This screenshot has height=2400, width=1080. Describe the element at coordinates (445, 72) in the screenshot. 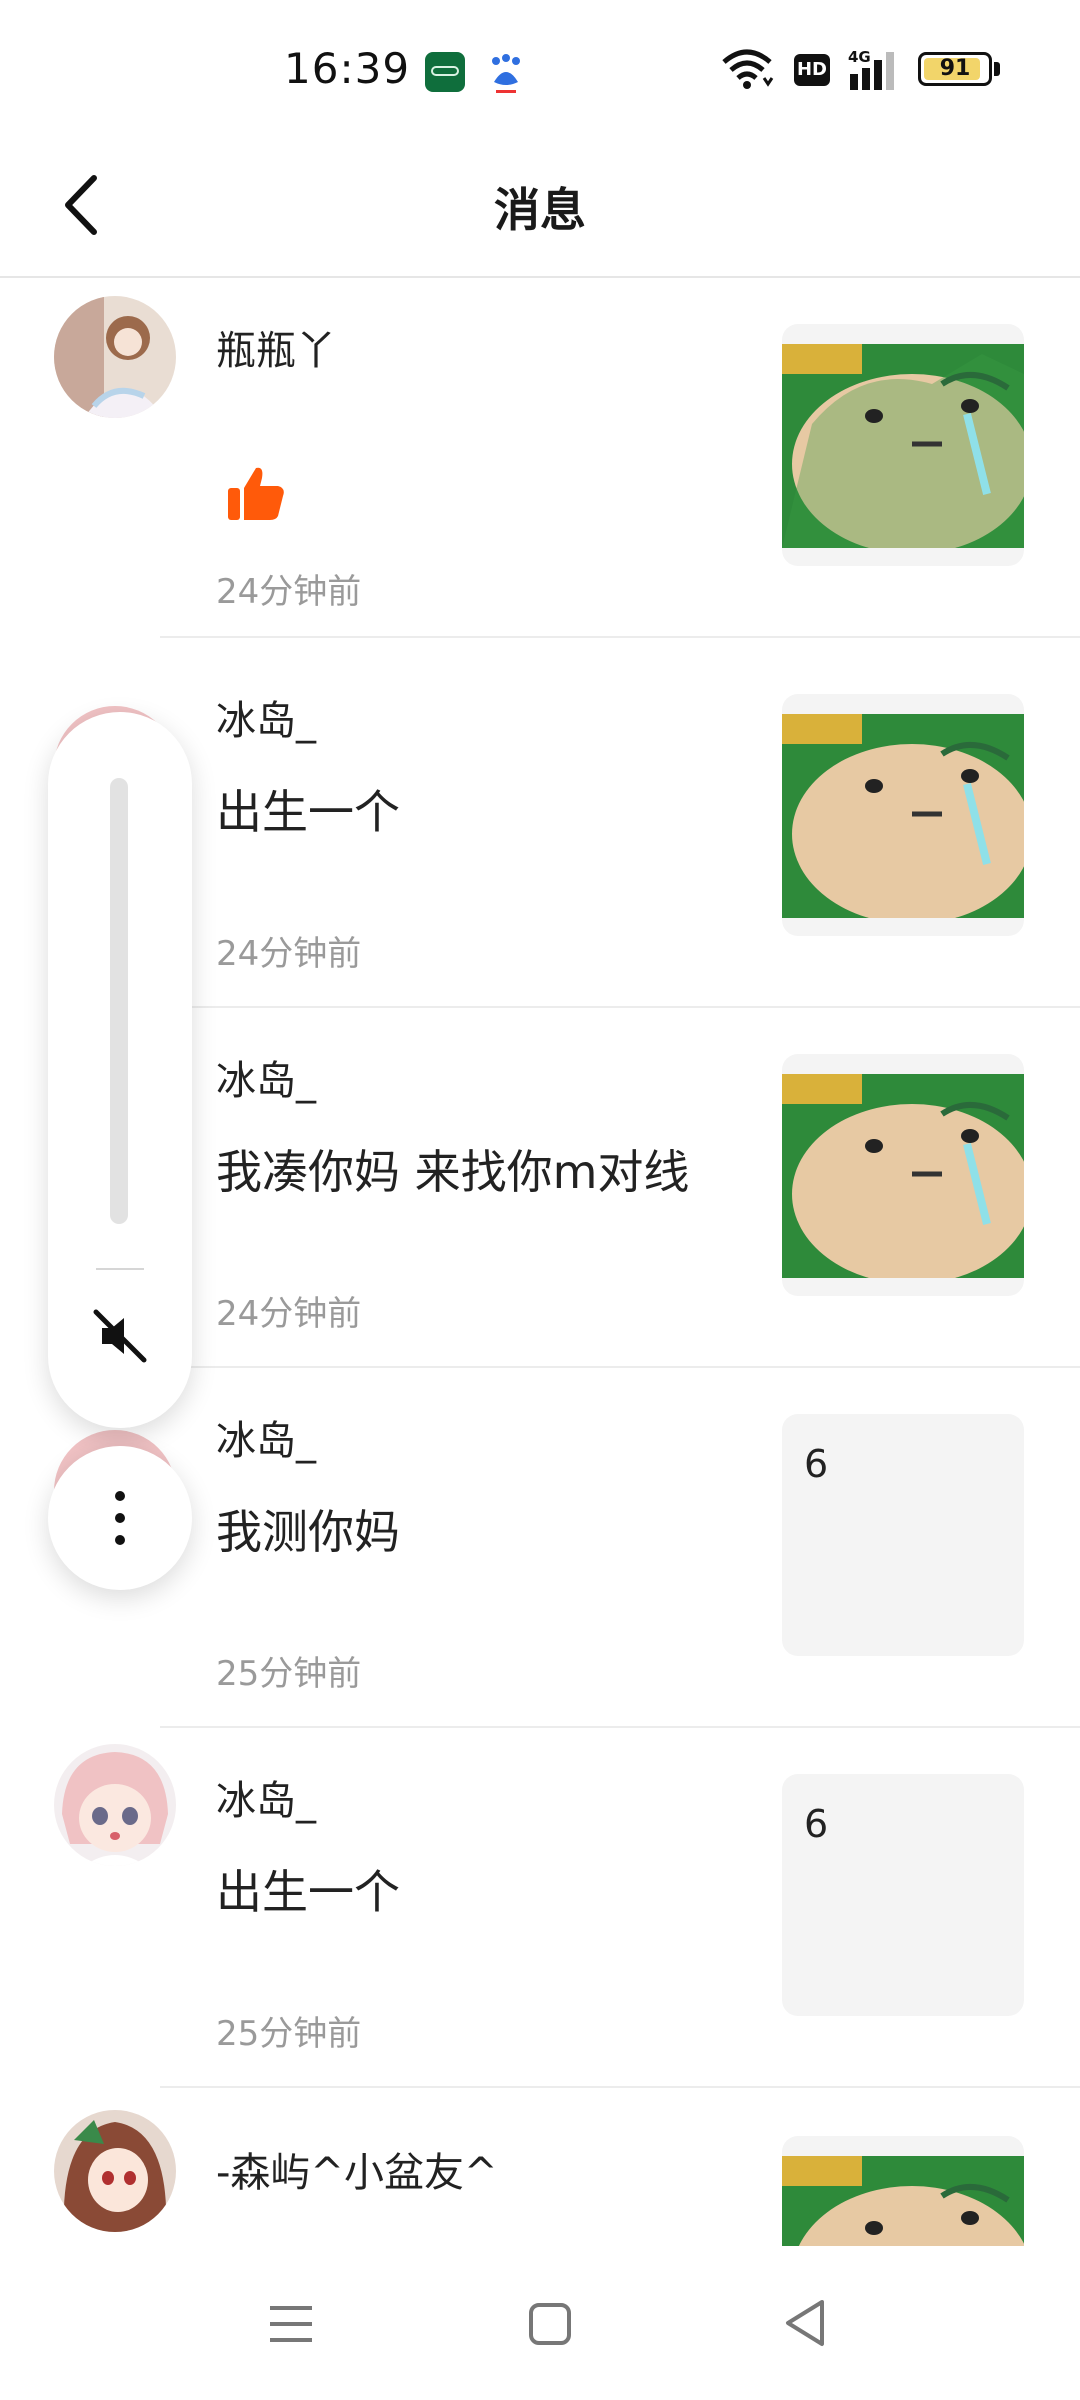

I see `oppo-app-icon` at that location.